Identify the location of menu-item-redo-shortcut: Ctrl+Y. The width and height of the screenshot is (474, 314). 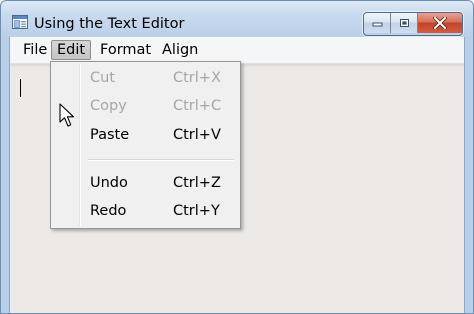
(196, 211).